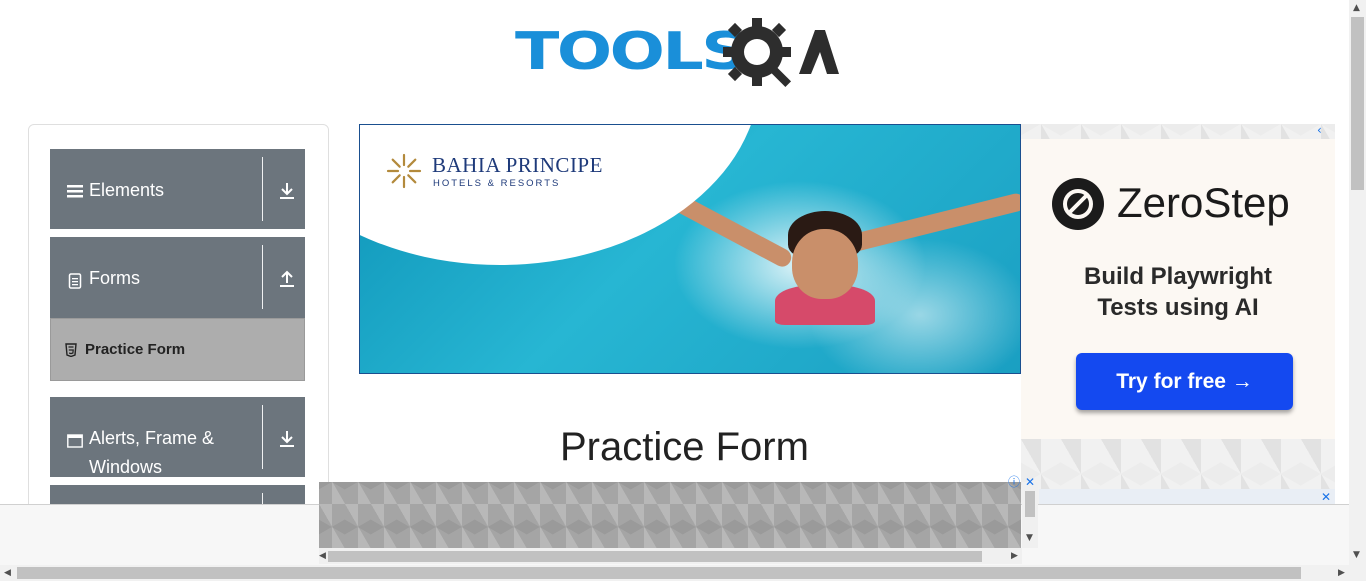  I want to click on page-horizontal-scrollbar: ◀ ▶, so click(683, 573).